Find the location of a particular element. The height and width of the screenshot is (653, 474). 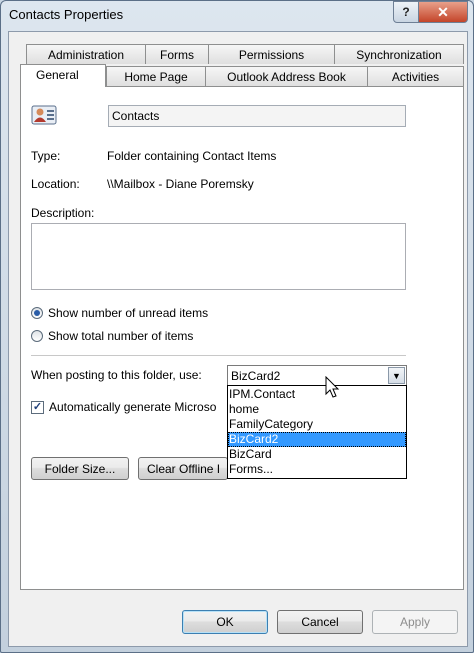

posting-form-select: BizCard2 ▼ is located at coordinates (317, 375).